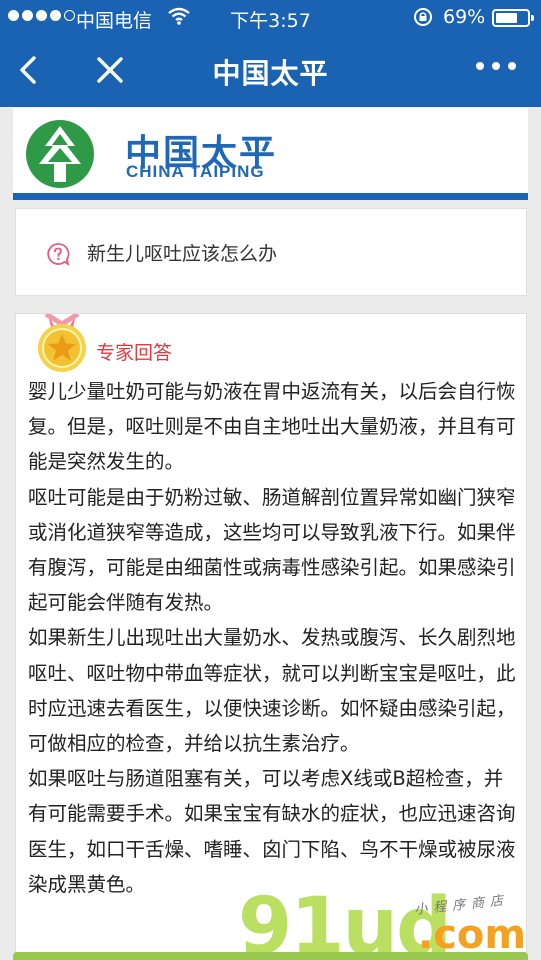 Image resolution: width=541 pixels, height=960 pixels. What do you see at coordinates (195, 171) in the screenshot?
I see `brand-name-en: CHINA TAIPING` at bounding box center [195, 171].